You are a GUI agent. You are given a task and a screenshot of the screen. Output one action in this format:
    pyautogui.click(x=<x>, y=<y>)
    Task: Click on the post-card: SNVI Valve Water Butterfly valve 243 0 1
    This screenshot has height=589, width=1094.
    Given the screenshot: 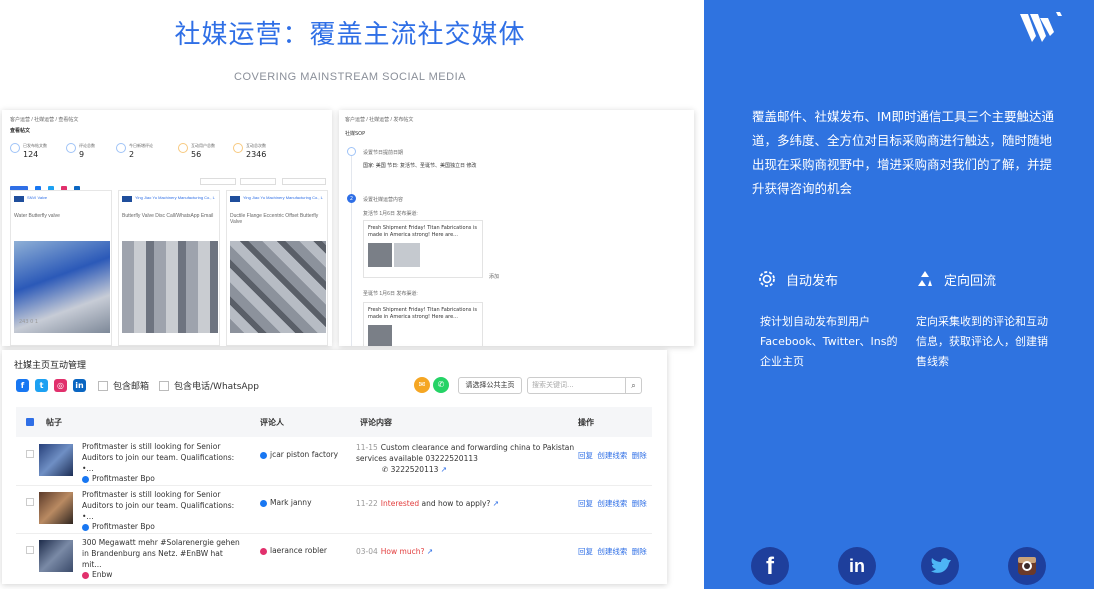 What is the action you would take?
    pyautogui.click(x=61, y=268)
    